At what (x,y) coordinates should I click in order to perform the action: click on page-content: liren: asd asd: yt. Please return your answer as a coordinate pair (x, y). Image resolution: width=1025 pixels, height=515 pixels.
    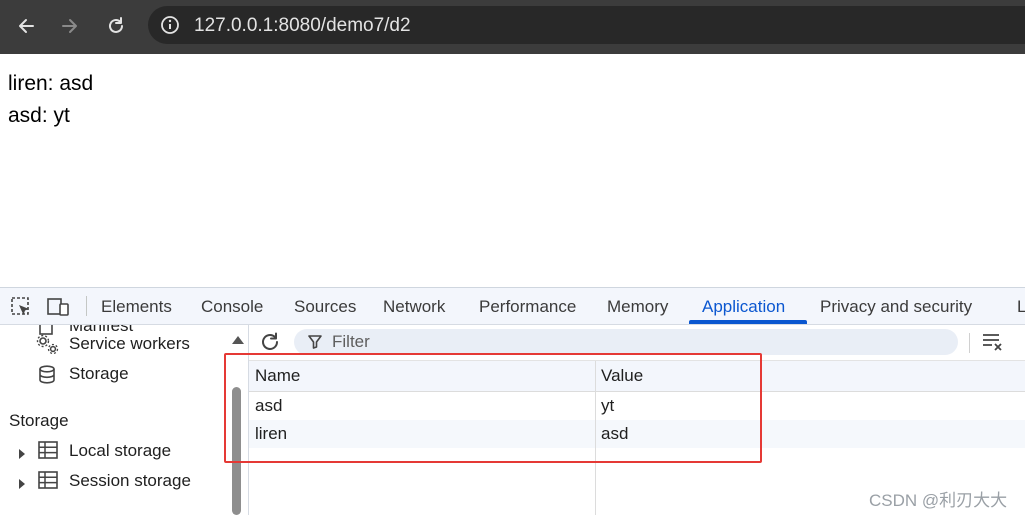
    Looking at the image, I should click on (50, 100).